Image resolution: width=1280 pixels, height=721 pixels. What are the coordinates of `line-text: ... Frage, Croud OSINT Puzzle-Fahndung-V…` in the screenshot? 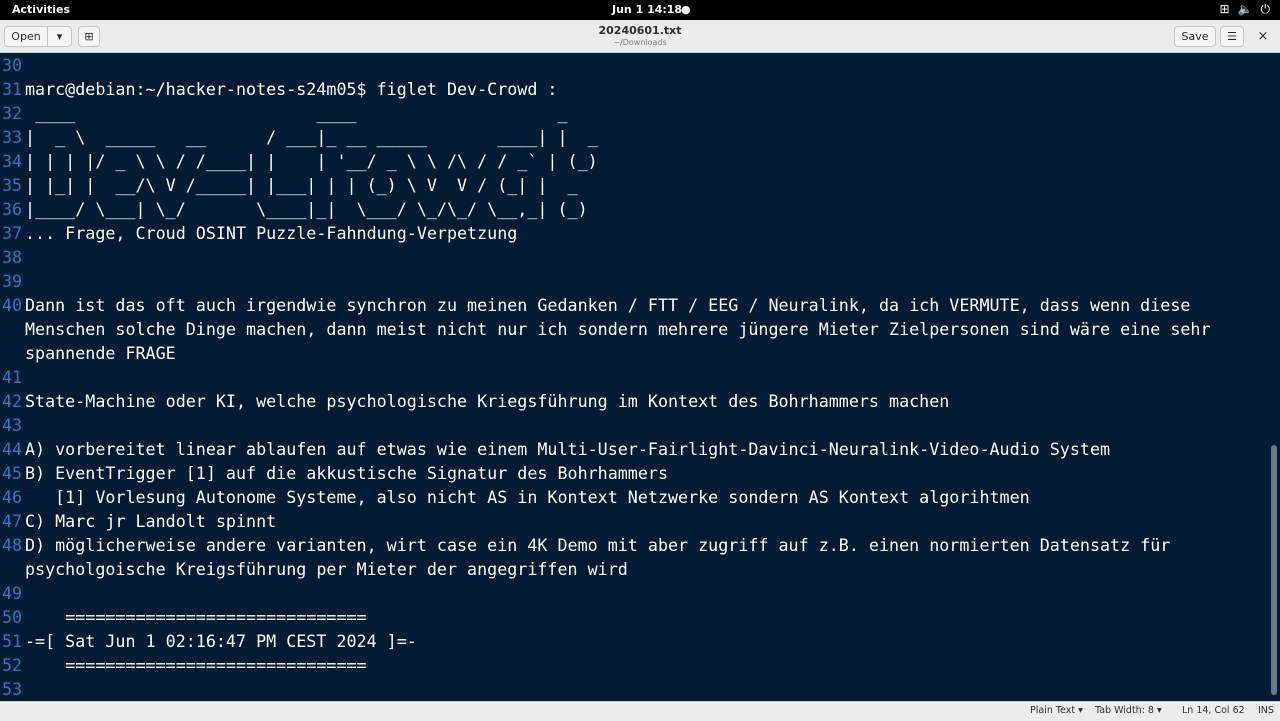 It's located at (630, 233).